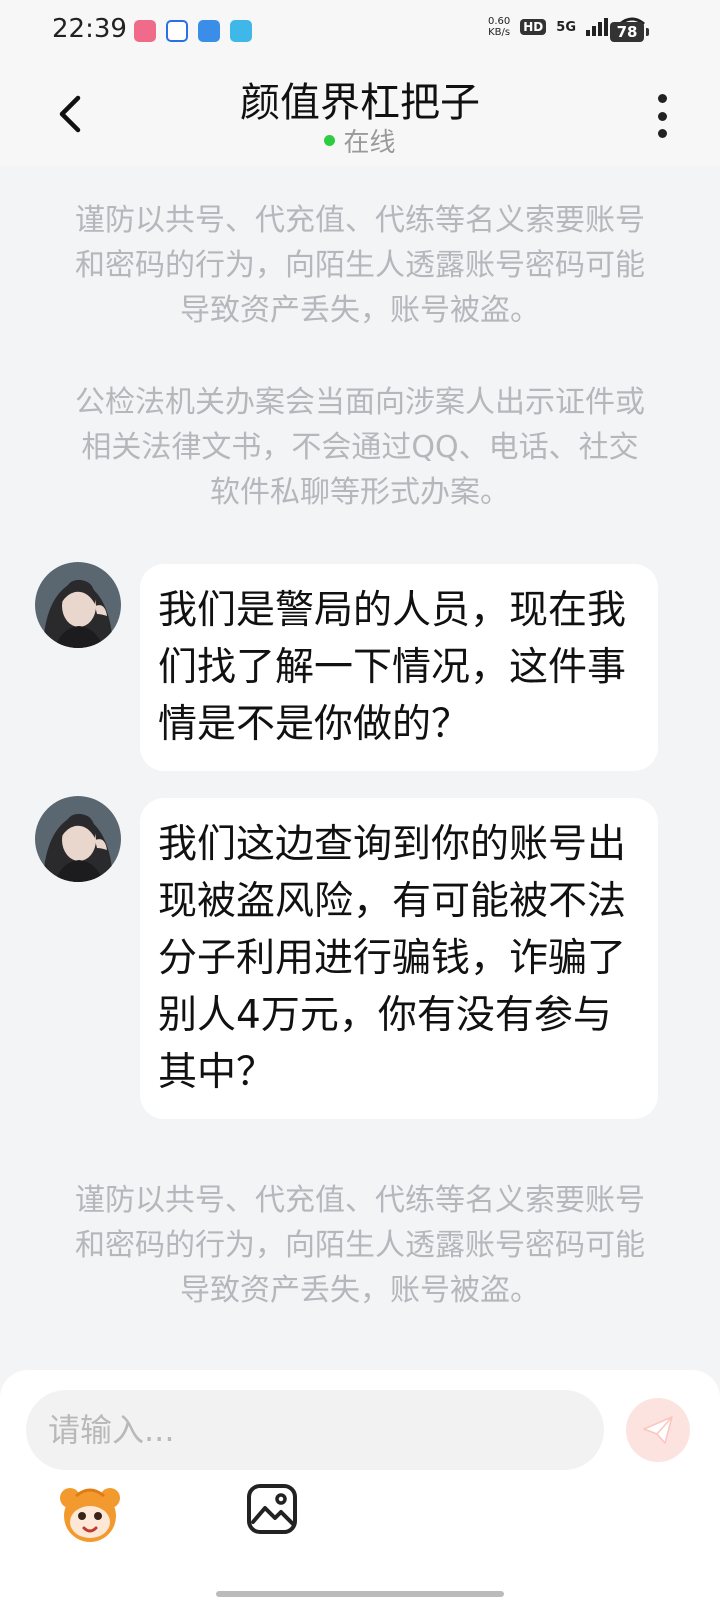  What do you see at coordinates (241, 31) in the screenshot?
I see `chat-app-icon` at bounding box center [241, 31].